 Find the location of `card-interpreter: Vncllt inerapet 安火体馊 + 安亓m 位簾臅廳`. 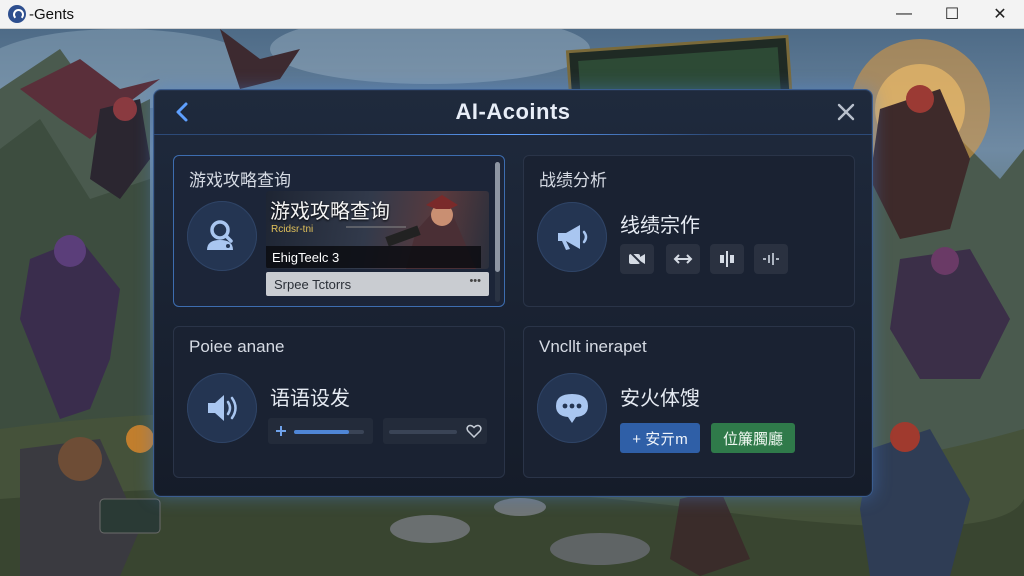

card-interpreter: Vncllt inerapet 安火体馊 + 安亓m 位簾臅廳 is located at coordinates (689, 402).